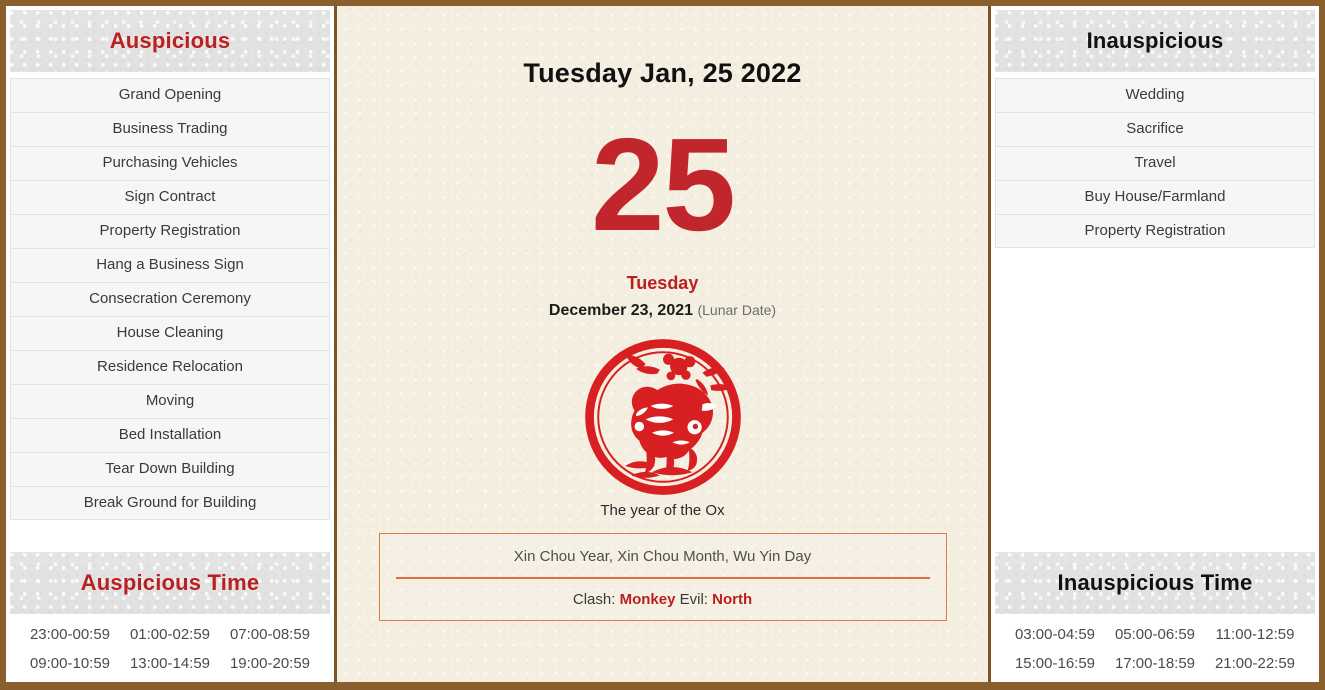 The width and height of the screenshot is (1325, 690). What do you see at coordinates (662, 417) in the screenshot?
I see `ox-papercut-icon` at bounding box center [662, 417].